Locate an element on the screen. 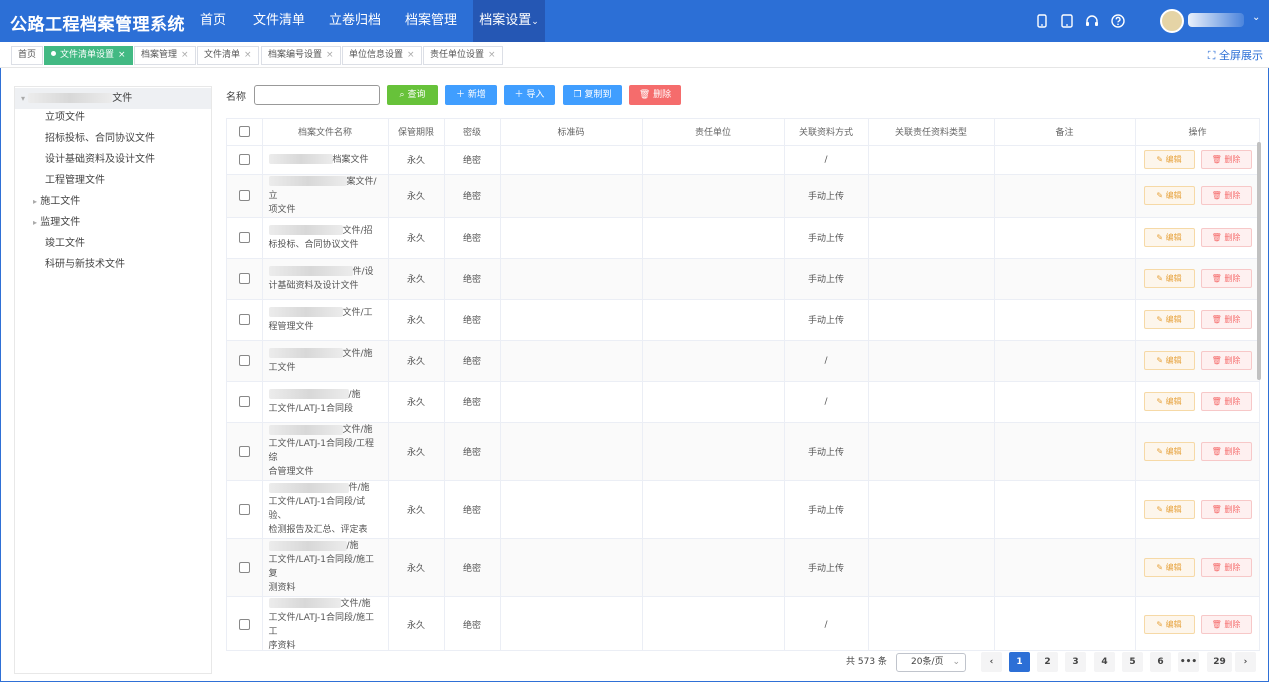 The height and width of the screenshot is (682, 1269). tab-unit-info-settings: 单位信息设置 × is located at coordinates (382, 55).